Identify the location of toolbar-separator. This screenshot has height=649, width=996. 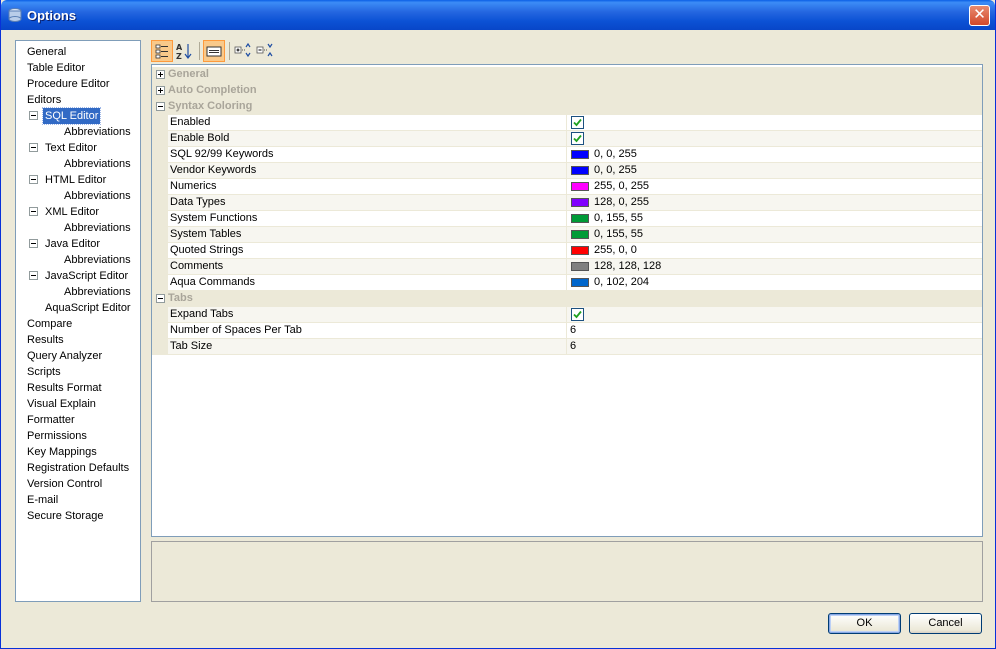
(229, 51).